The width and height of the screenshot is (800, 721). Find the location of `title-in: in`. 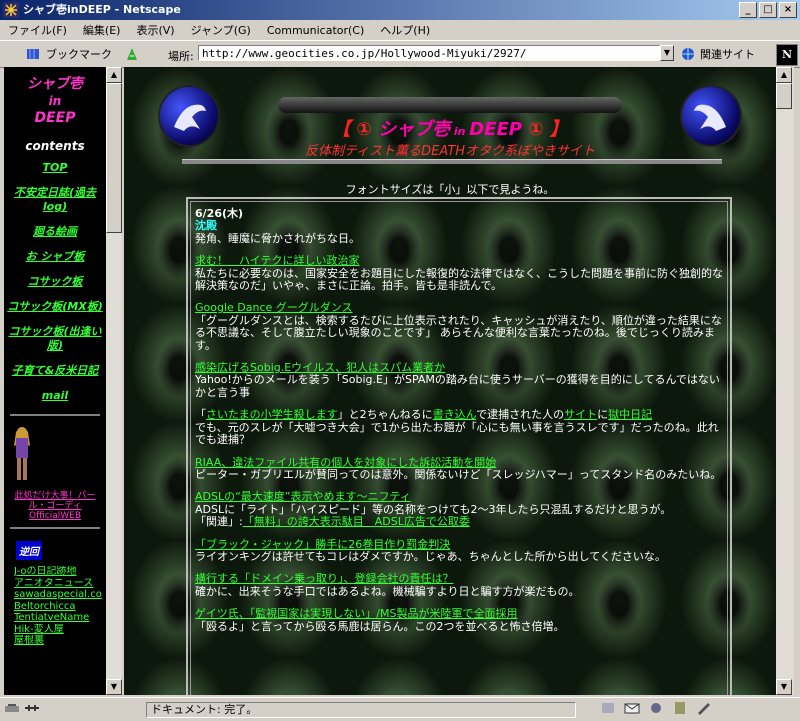

title-in: in is located at coordinates (460, 131).